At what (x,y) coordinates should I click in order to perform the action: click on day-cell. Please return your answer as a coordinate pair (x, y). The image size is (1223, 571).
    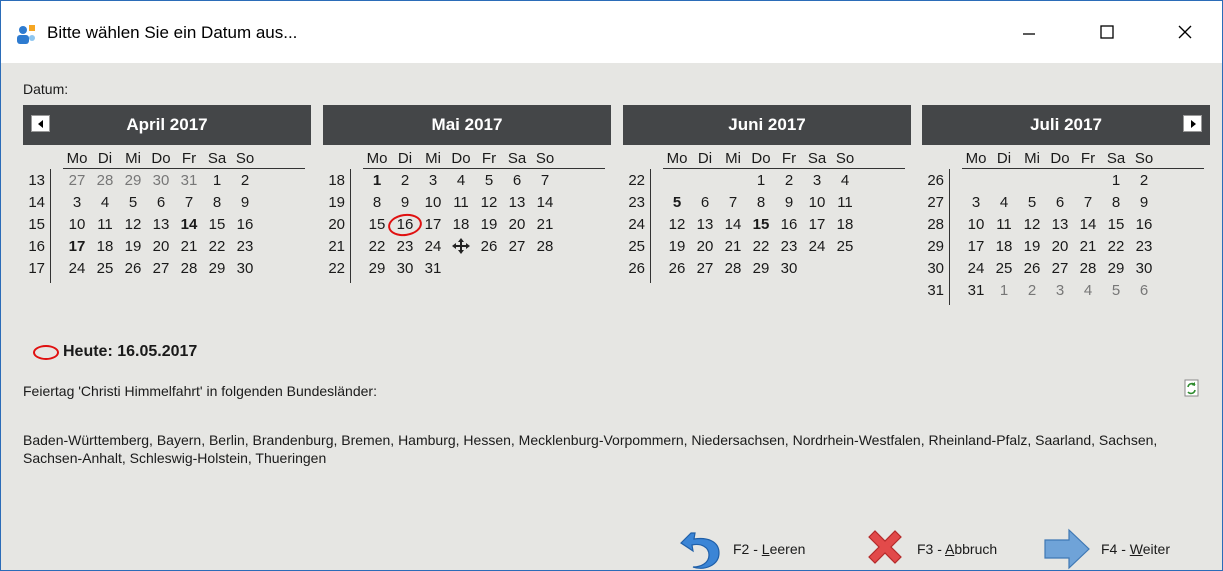
    Looking at the image, I should click on (461, 249).